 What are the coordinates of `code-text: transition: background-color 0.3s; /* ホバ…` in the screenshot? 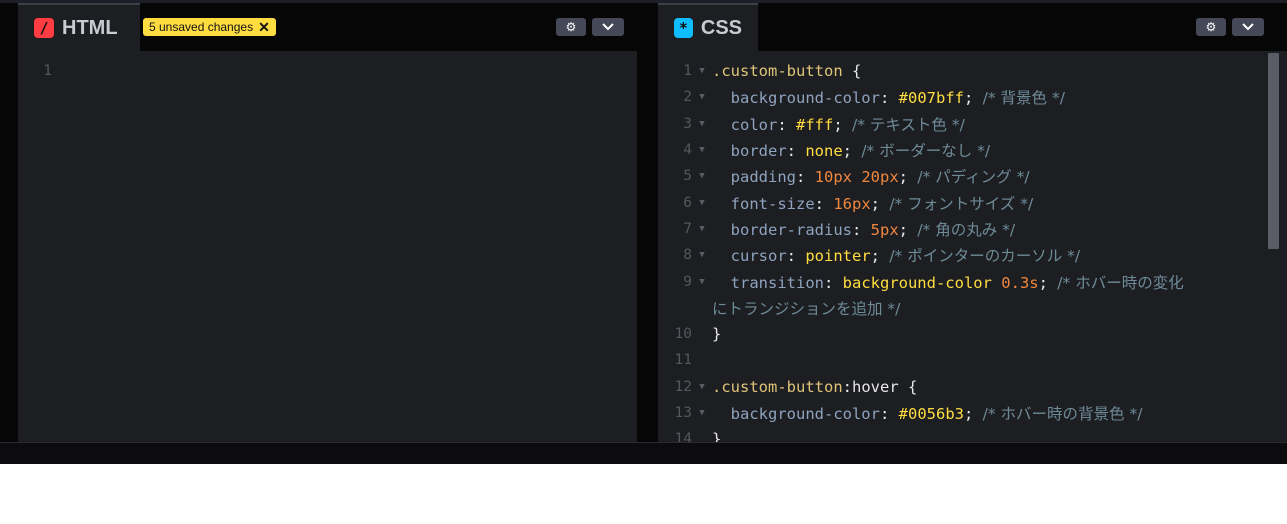 It's located at (948, 282).